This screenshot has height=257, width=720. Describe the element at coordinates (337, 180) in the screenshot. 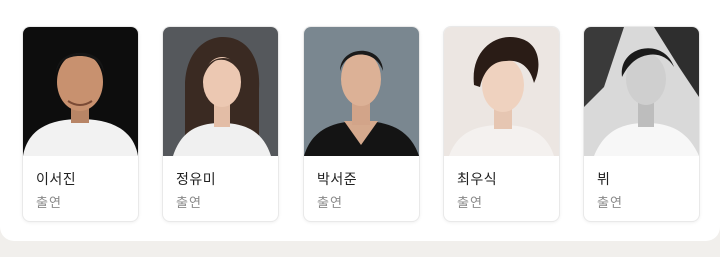

I see `cast-name: 박서준` at that location.